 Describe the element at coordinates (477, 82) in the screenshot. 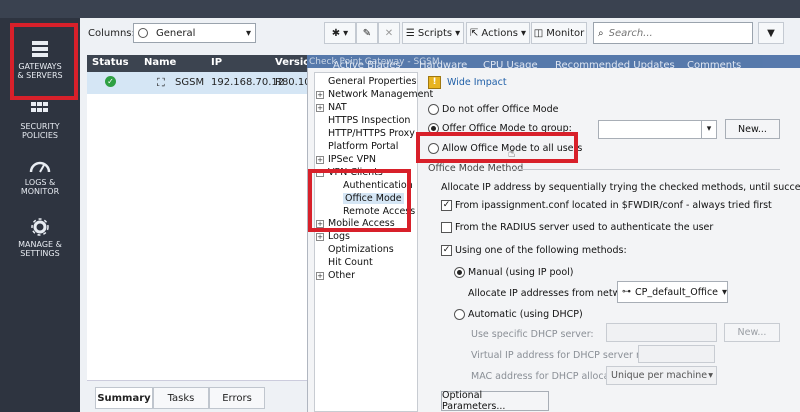

I see `wide-impact-link: Wide Impact` at that location.